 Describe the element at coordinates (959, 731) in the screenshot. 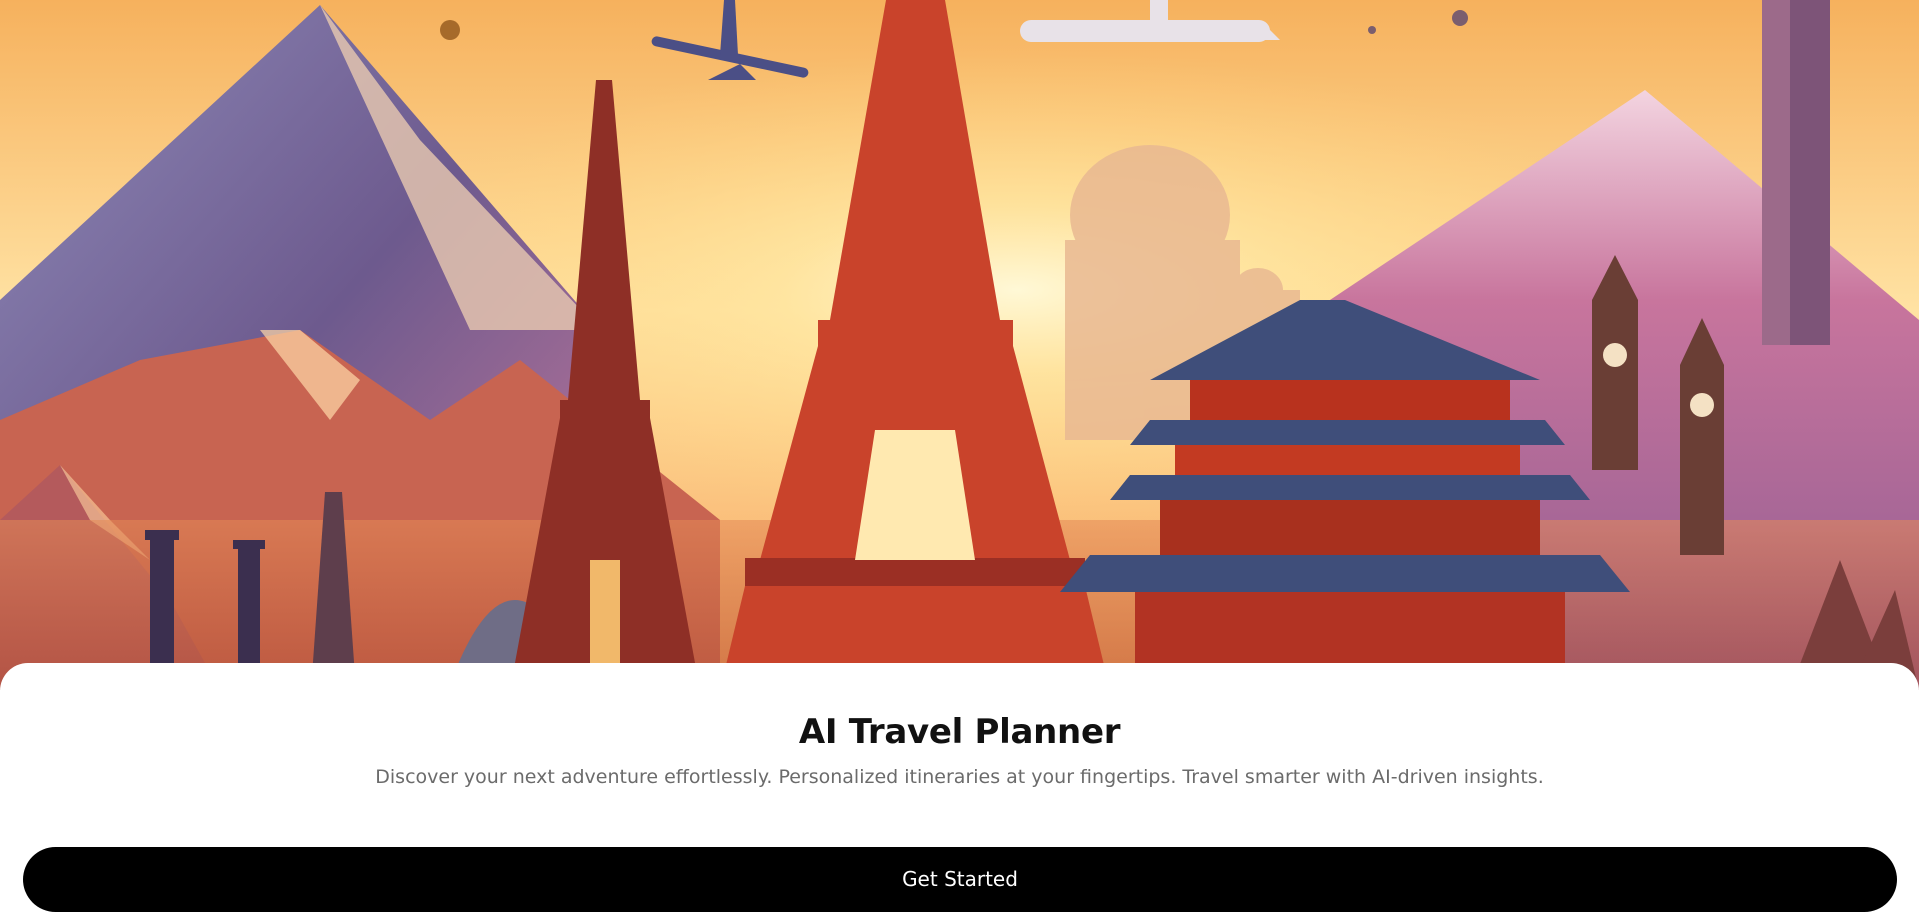

I see `page-title: AI Travel Planner` at that location.